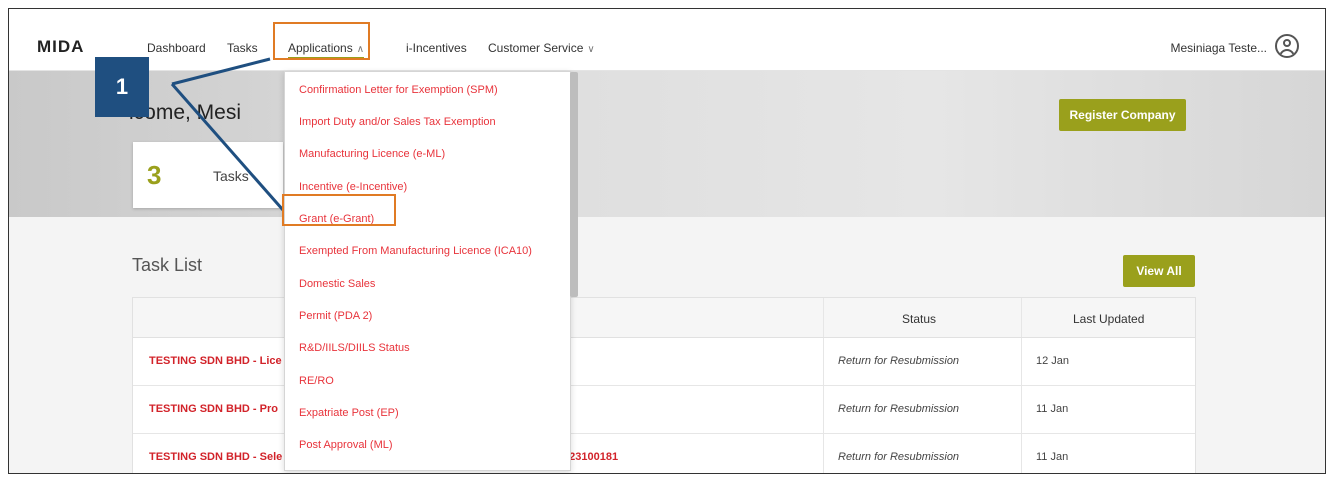 The height and width of the screenshot is (481, 1333). Describe the element at coordinates (122, 87) in the screenshot. I see `step-badge: 1` at that location.